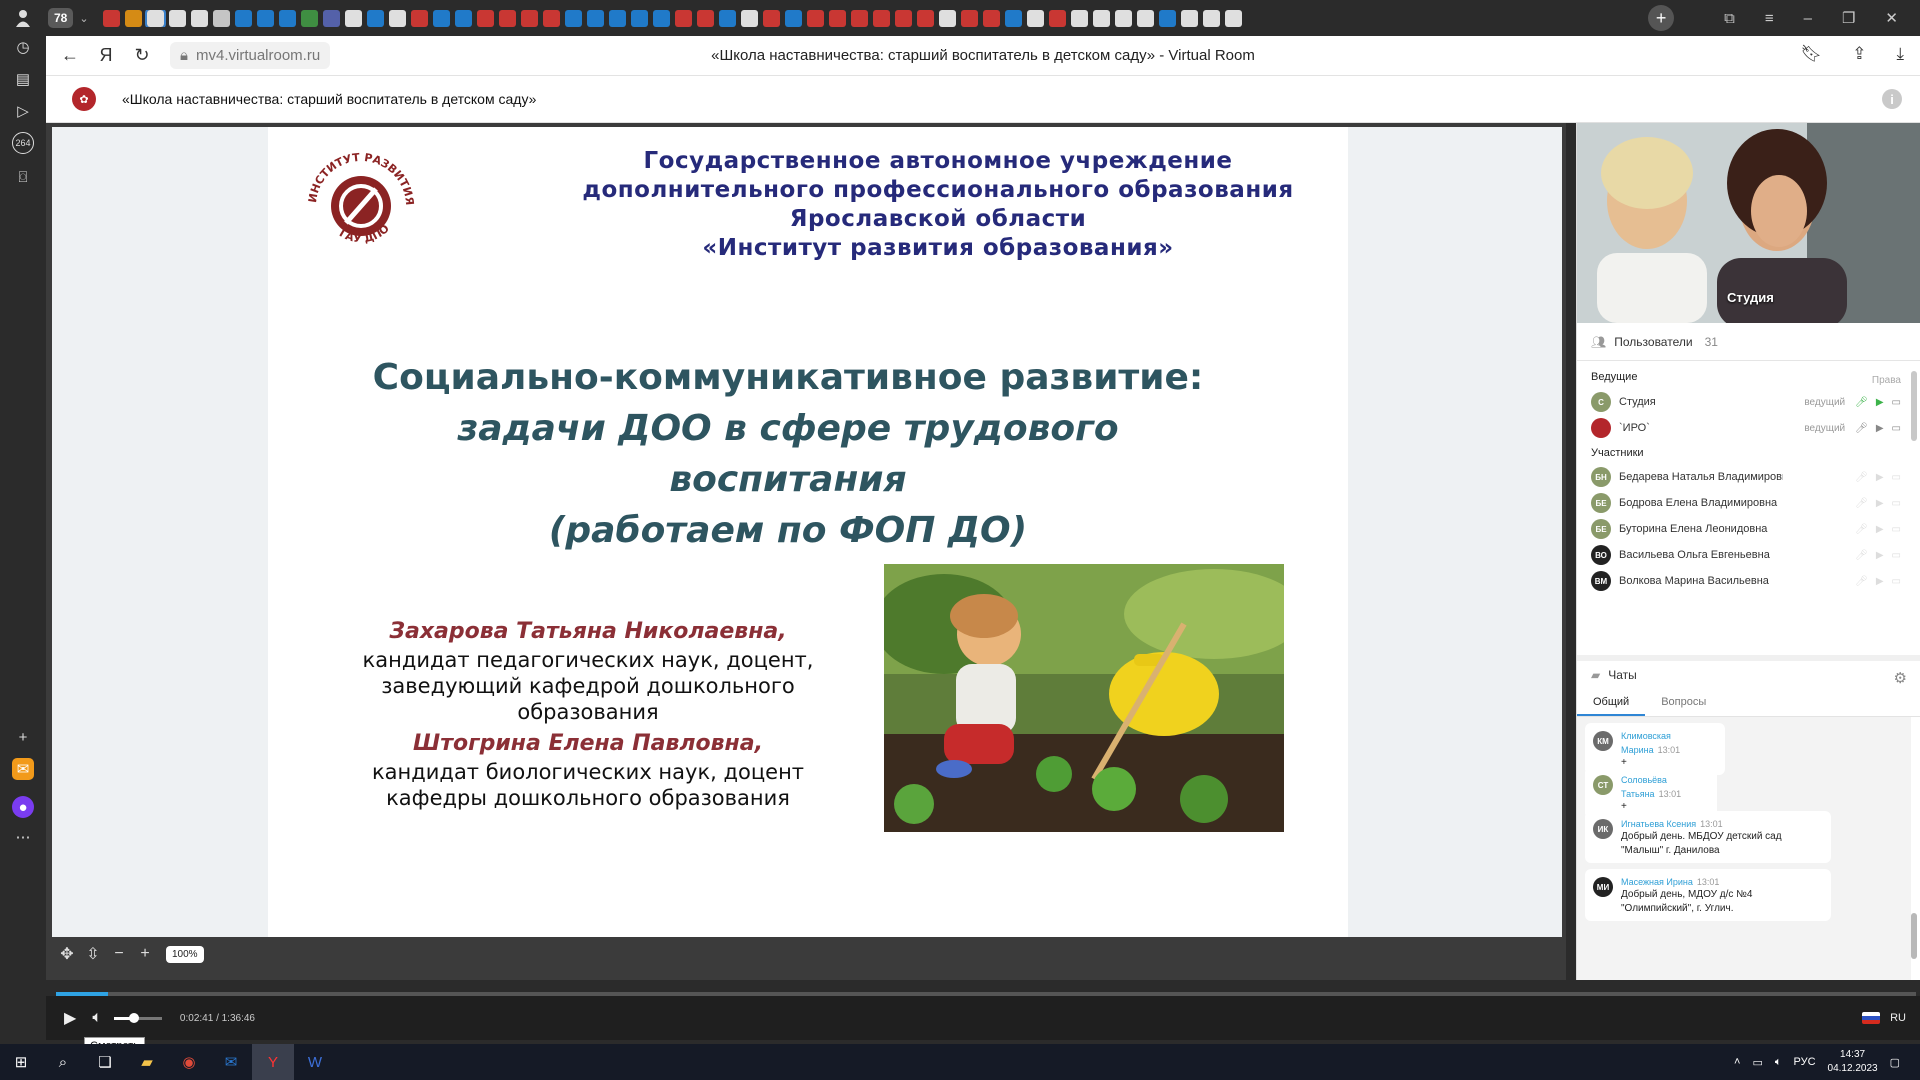 The width and height of the screenshot is (1920, 1080). I want to click on users-header: 👥︎ Пользователи 31, so click(1748, 342).